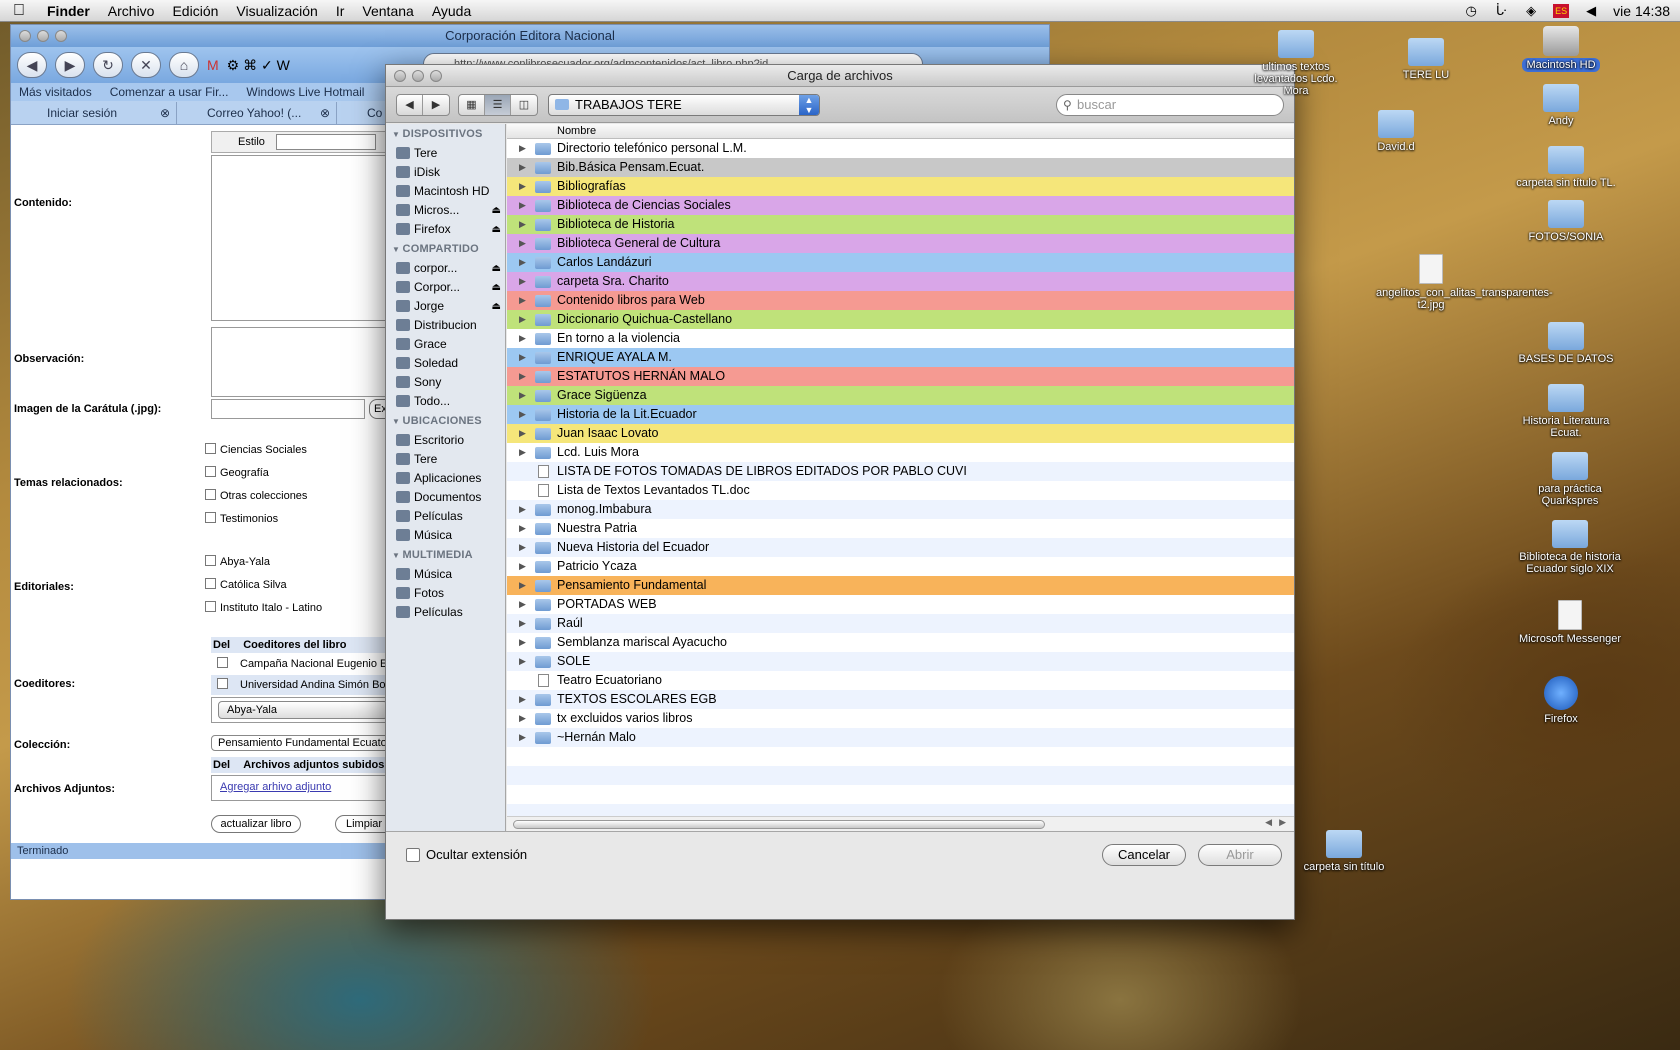 This screenshot has height=1050, width=1680. I want to click on desktop-icon: Microsoft Messenger, so click(1570, 622).